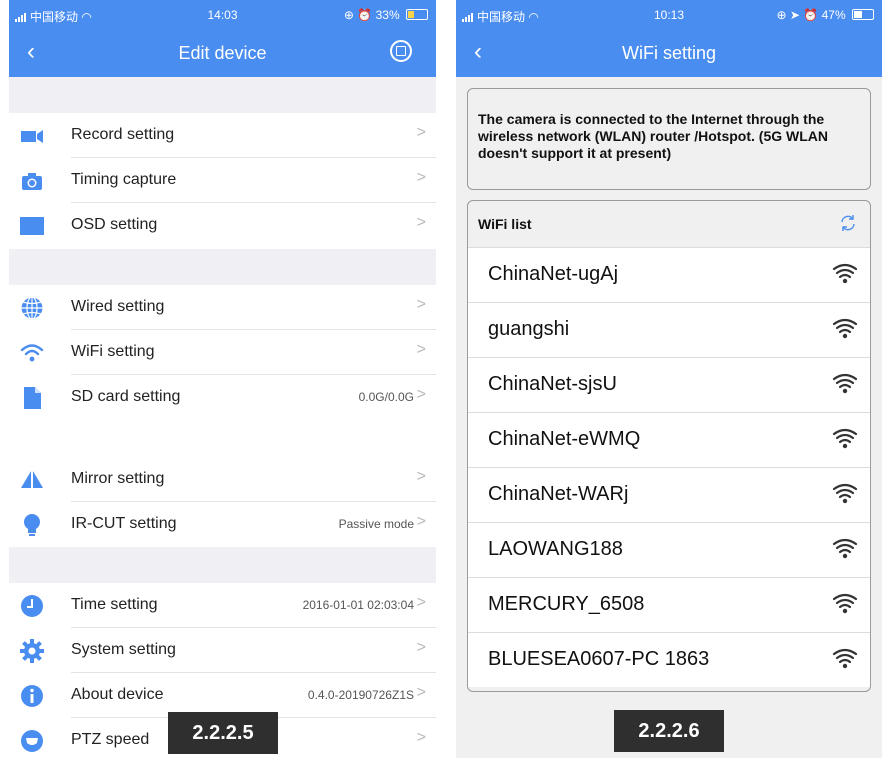 This screenshot has height=758, width=887. What do you see at coordinates (32, 308) in the screenshot?
I see `globe-icon` at bounding box center [32, 308].